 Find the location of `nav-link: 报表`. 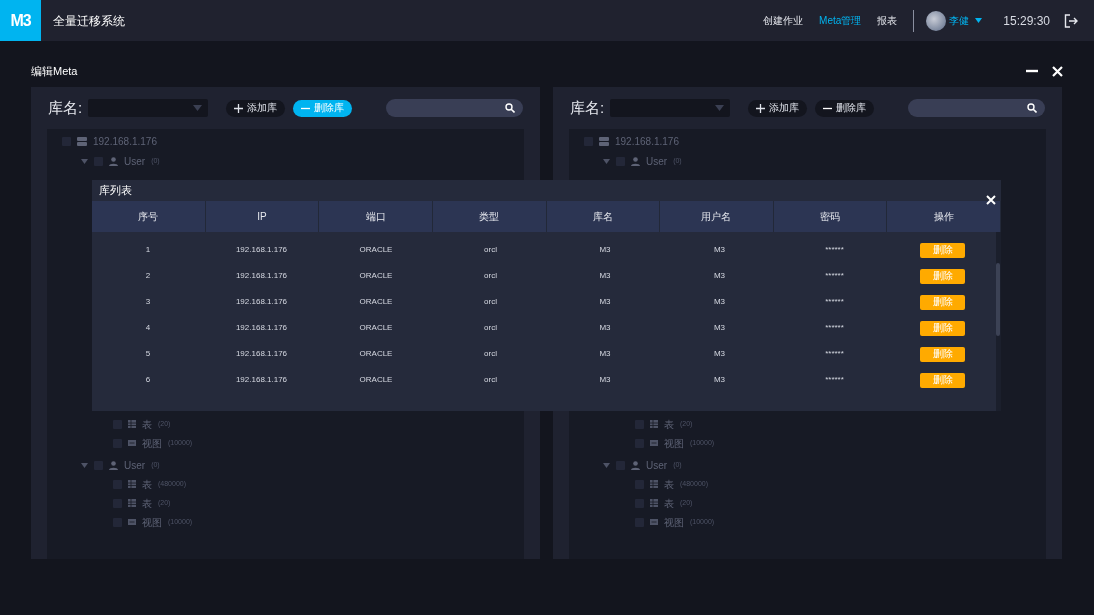

nav-link: 报表 is located at coordinates (887, 20).